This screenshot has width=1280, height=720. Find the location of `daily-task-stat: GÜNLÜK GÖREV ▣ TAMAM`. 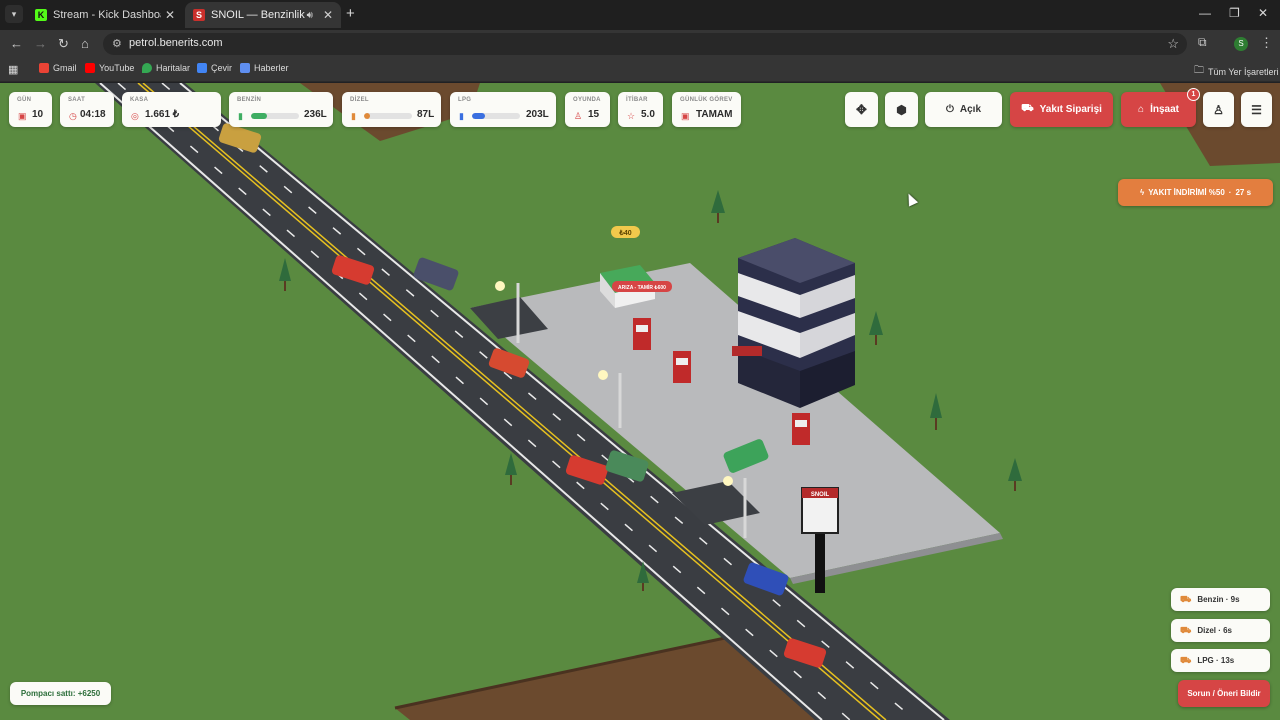

daily-task-stat: GÜNLÜK GÖREV ▣ TAMAM is located at coordinates (706, 109).